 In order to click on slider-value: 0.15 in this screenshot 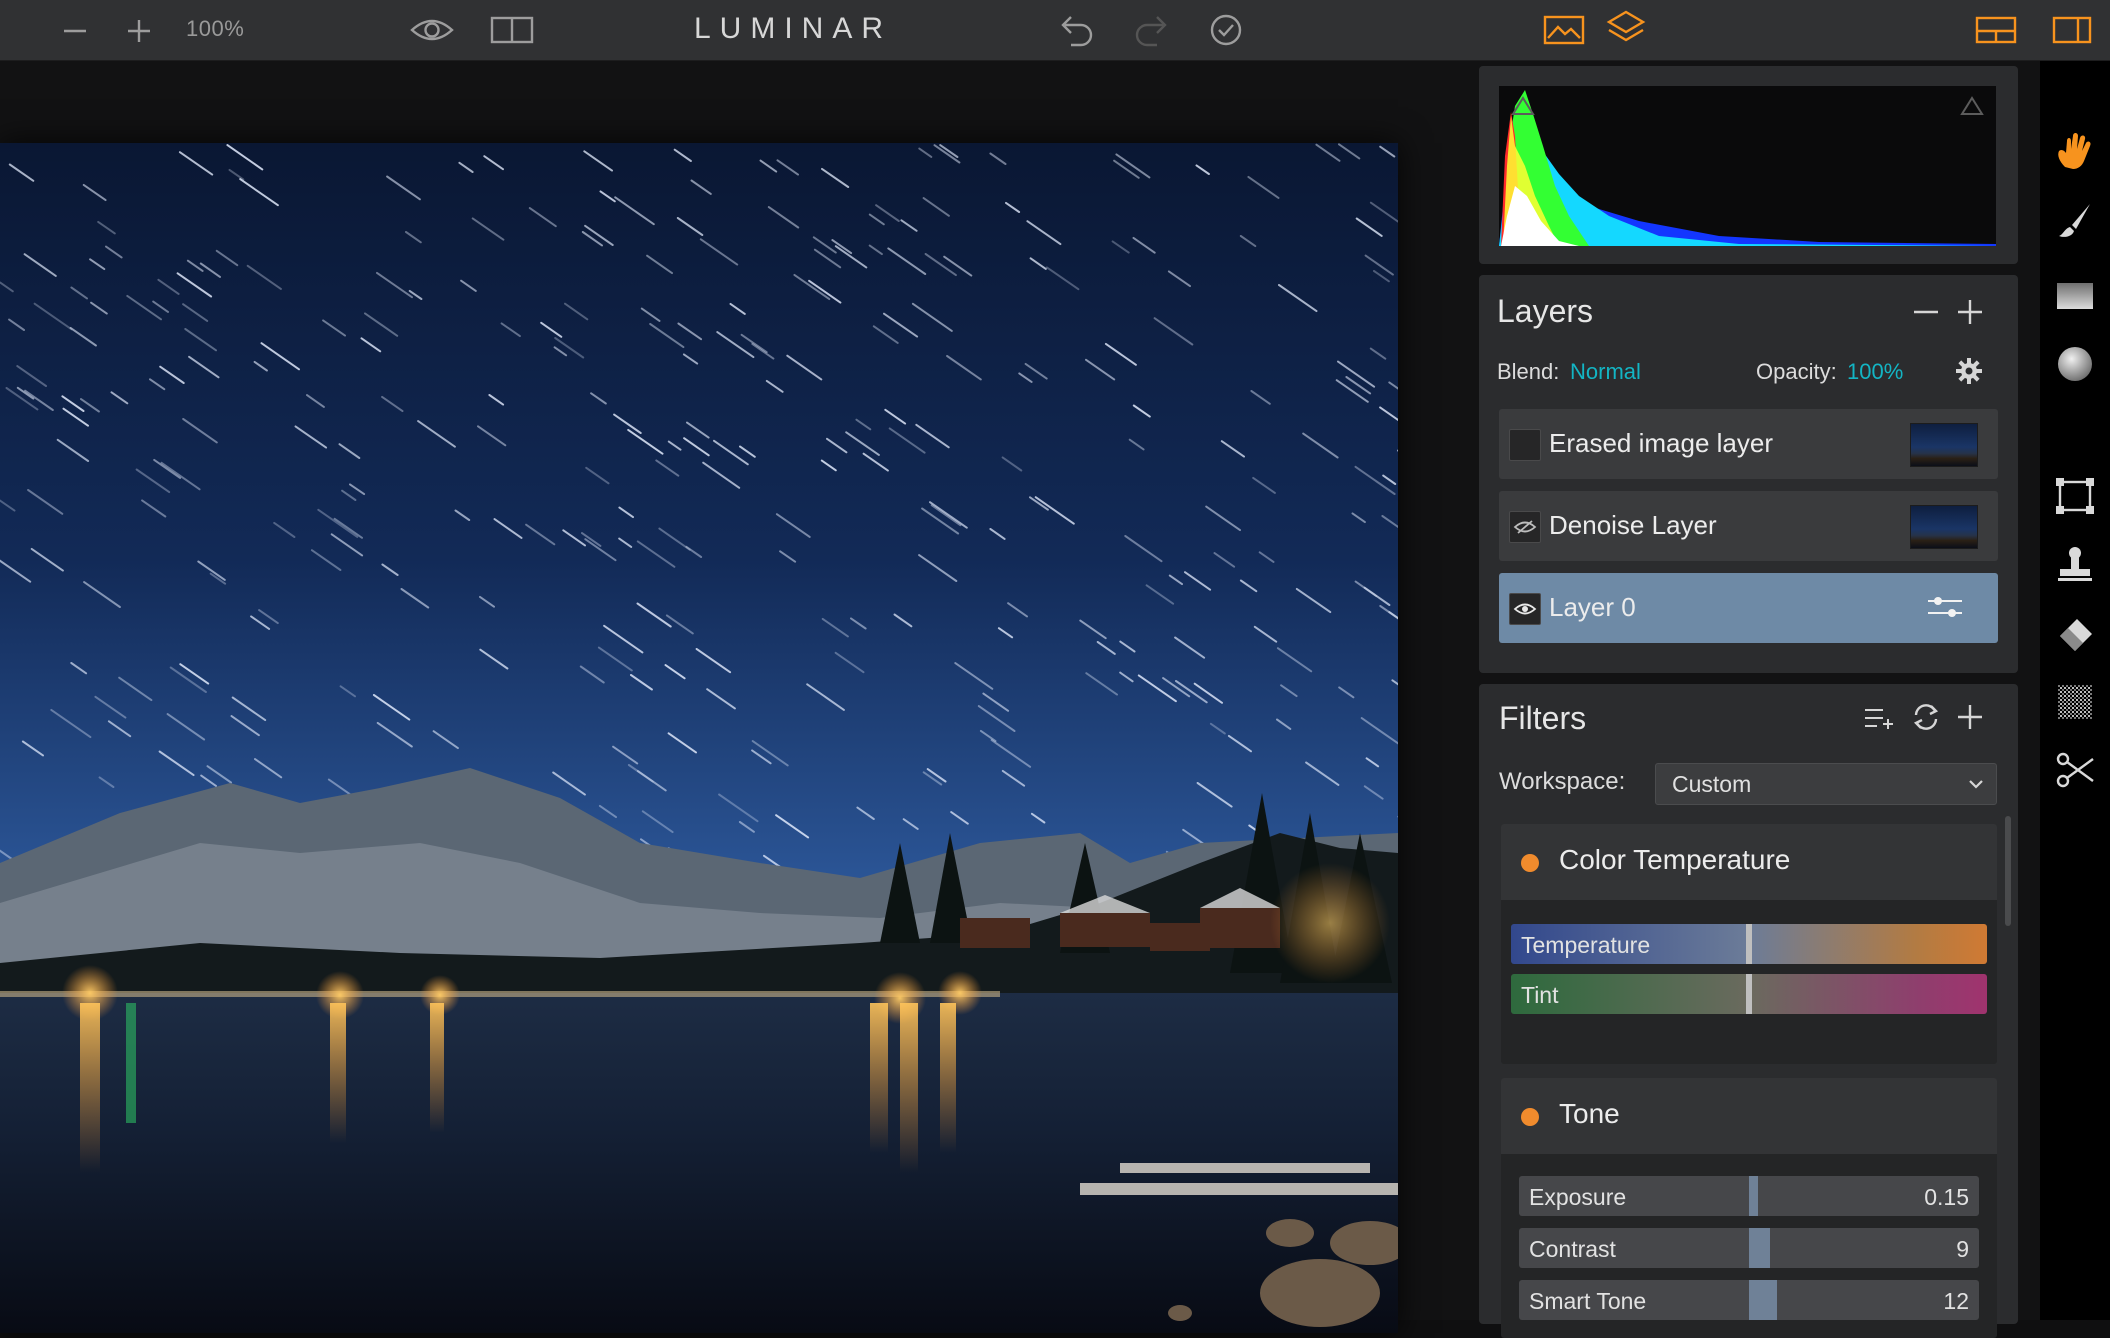, I will do `click(1946, 1197)`.